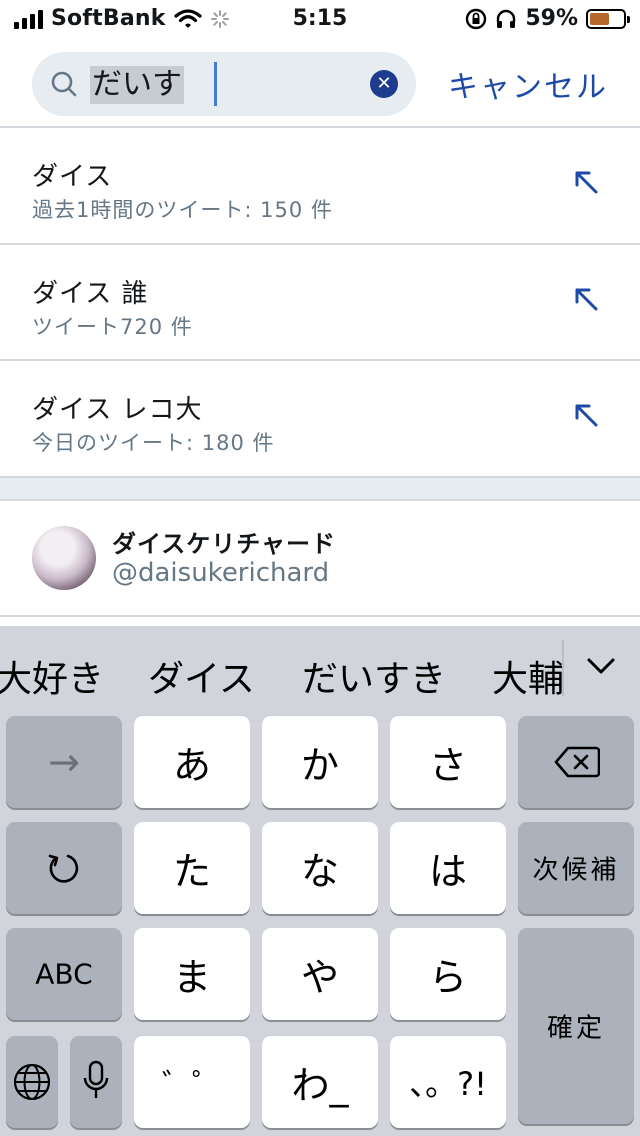 This screenshot has width=640, height=1136. What do you see at coordinates (576, 1026) in the screenshot?
I see `key-confirm: 確定` at bounding box center [576, 1026].